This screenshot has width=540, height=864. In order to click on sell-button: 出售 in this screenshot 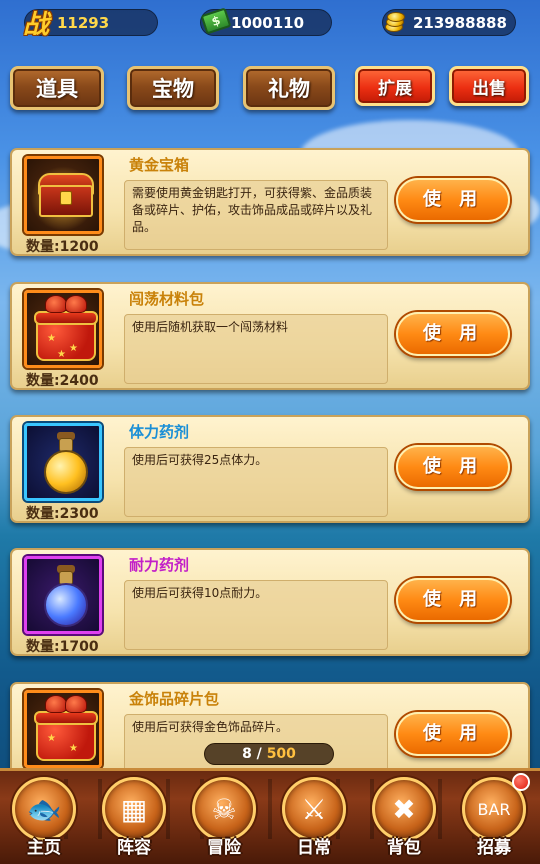, I will do `click(489, 86)`.